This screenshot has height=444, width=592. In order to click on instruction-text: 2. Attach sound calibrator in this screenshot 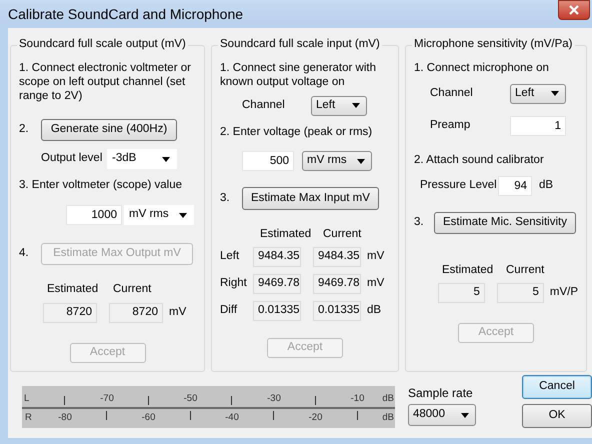, I will do `click(479, 161)`.